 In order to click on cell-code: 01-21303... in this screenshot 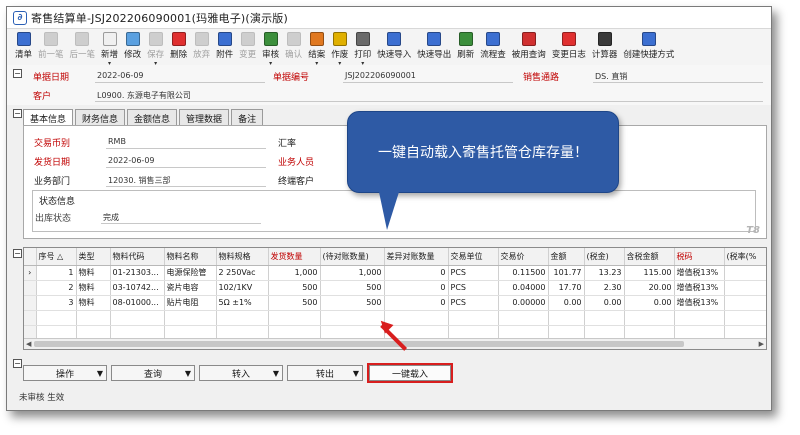, I will do `click(137, 273)`.